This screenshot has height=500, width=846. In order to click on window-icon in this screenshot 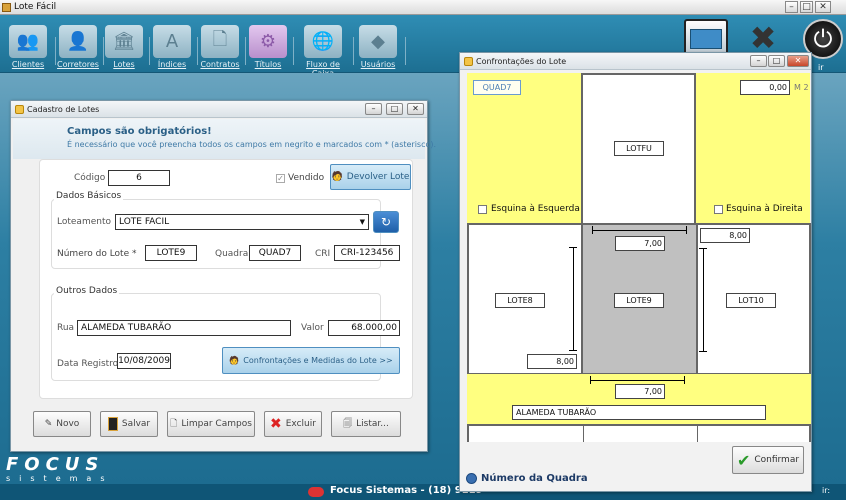, I will do `click(468, 61)`.